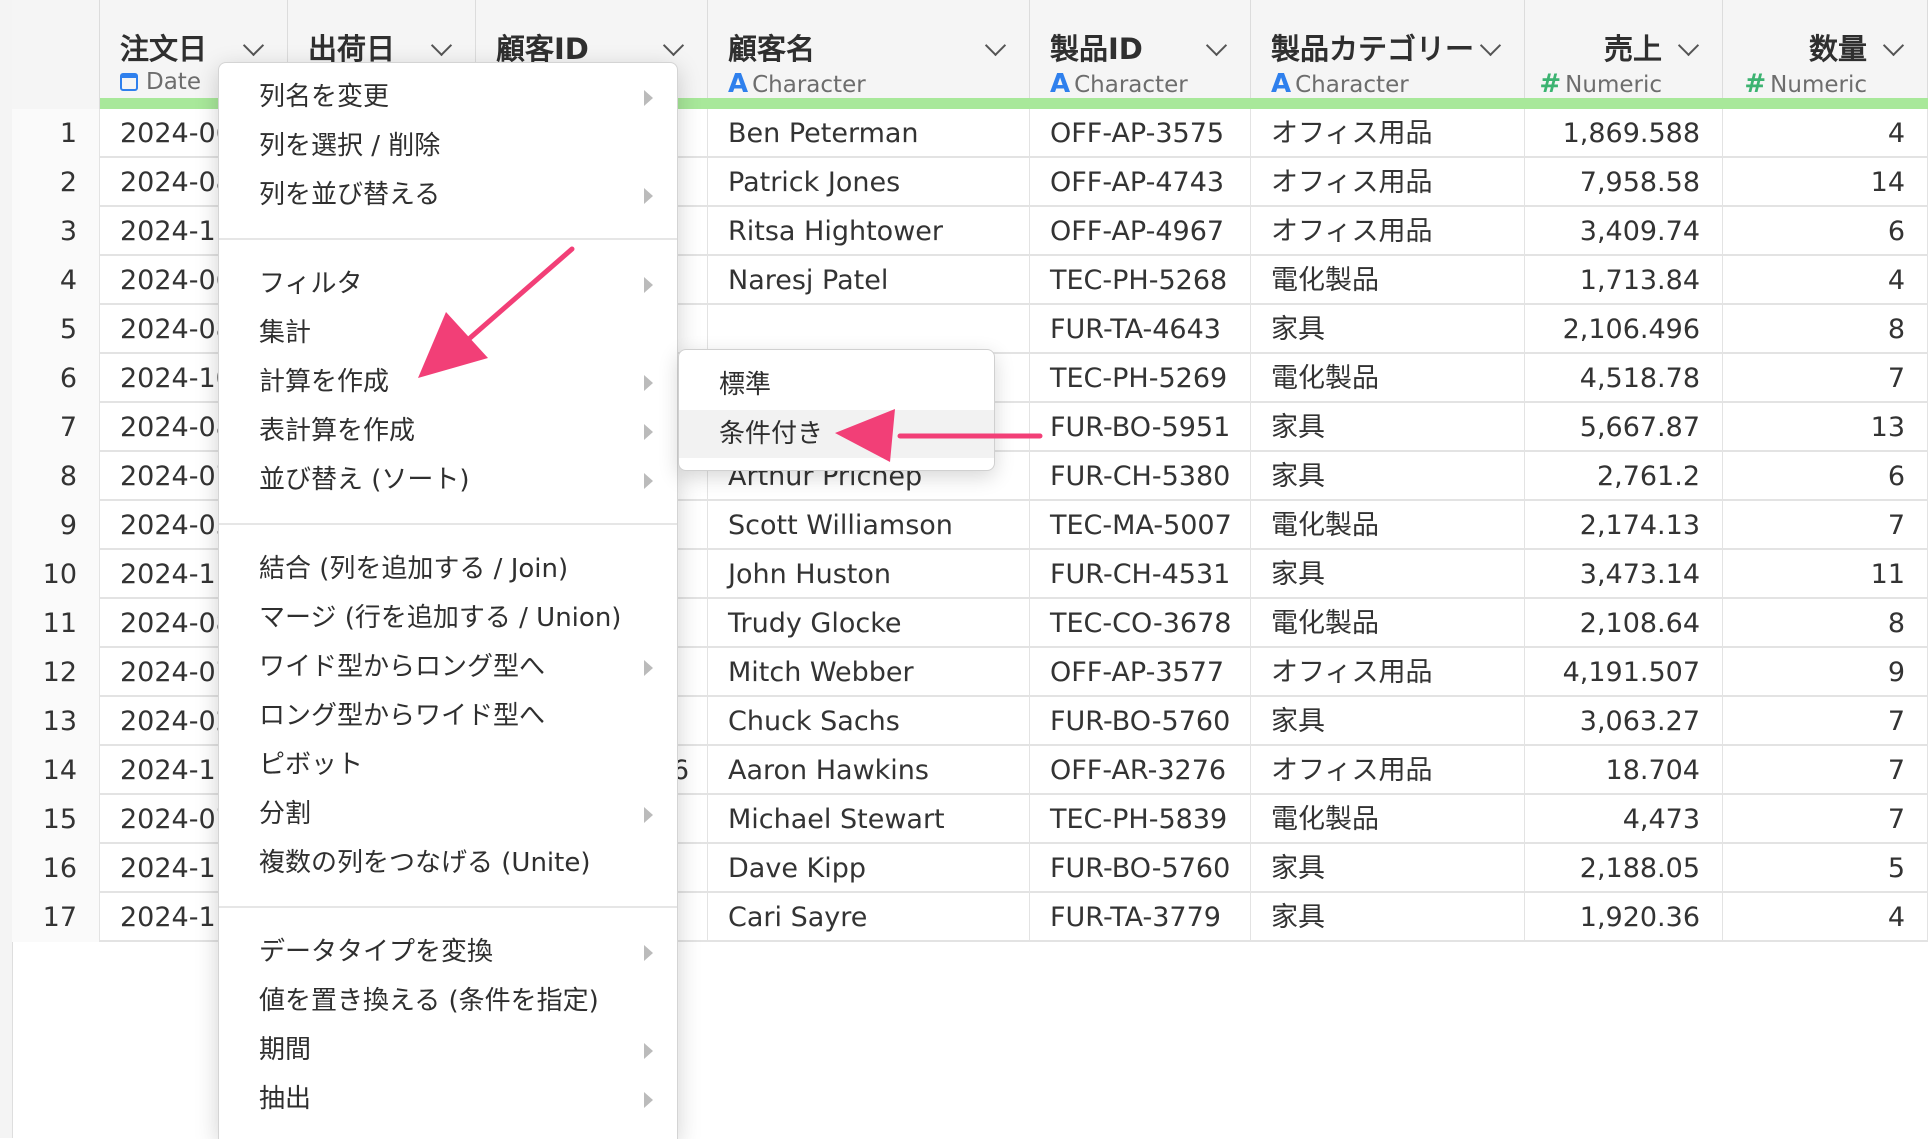  I want to click on submenu-item: 条件付き, so click(836, 434).